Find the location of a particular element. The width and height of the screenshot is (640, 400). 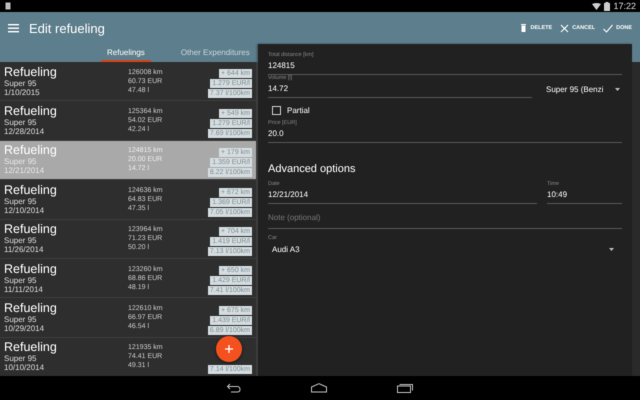

entry-date: 11/26/2014 is located at coordinates (24, 249).